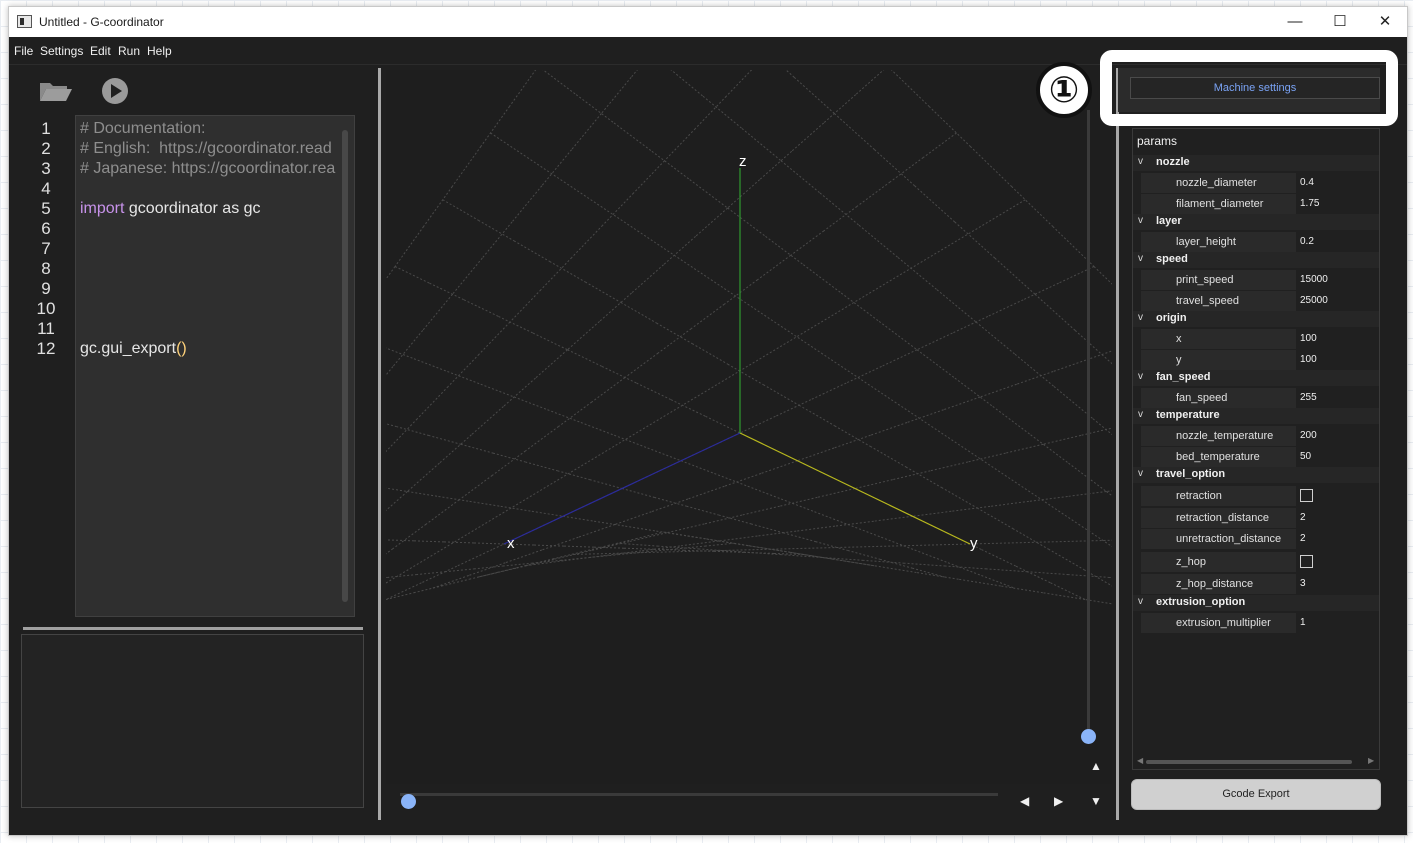  I want to click on tree-row-origin-x: x 100, so click(1256, 339).